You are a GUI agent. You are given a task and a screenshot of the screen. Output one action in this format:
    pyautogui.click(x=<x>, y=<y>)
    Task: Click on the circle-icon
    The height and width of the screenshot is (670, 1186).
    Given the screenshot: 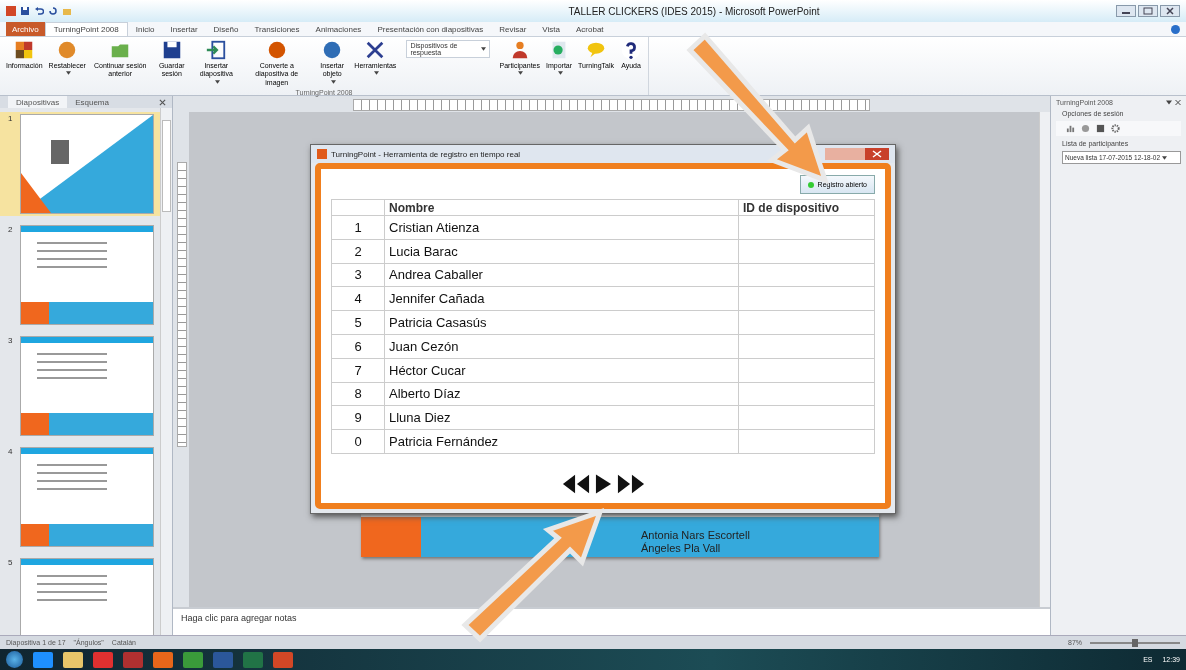 What is the action you would take?
    pyautogui.click(x=1085, y=128)
    